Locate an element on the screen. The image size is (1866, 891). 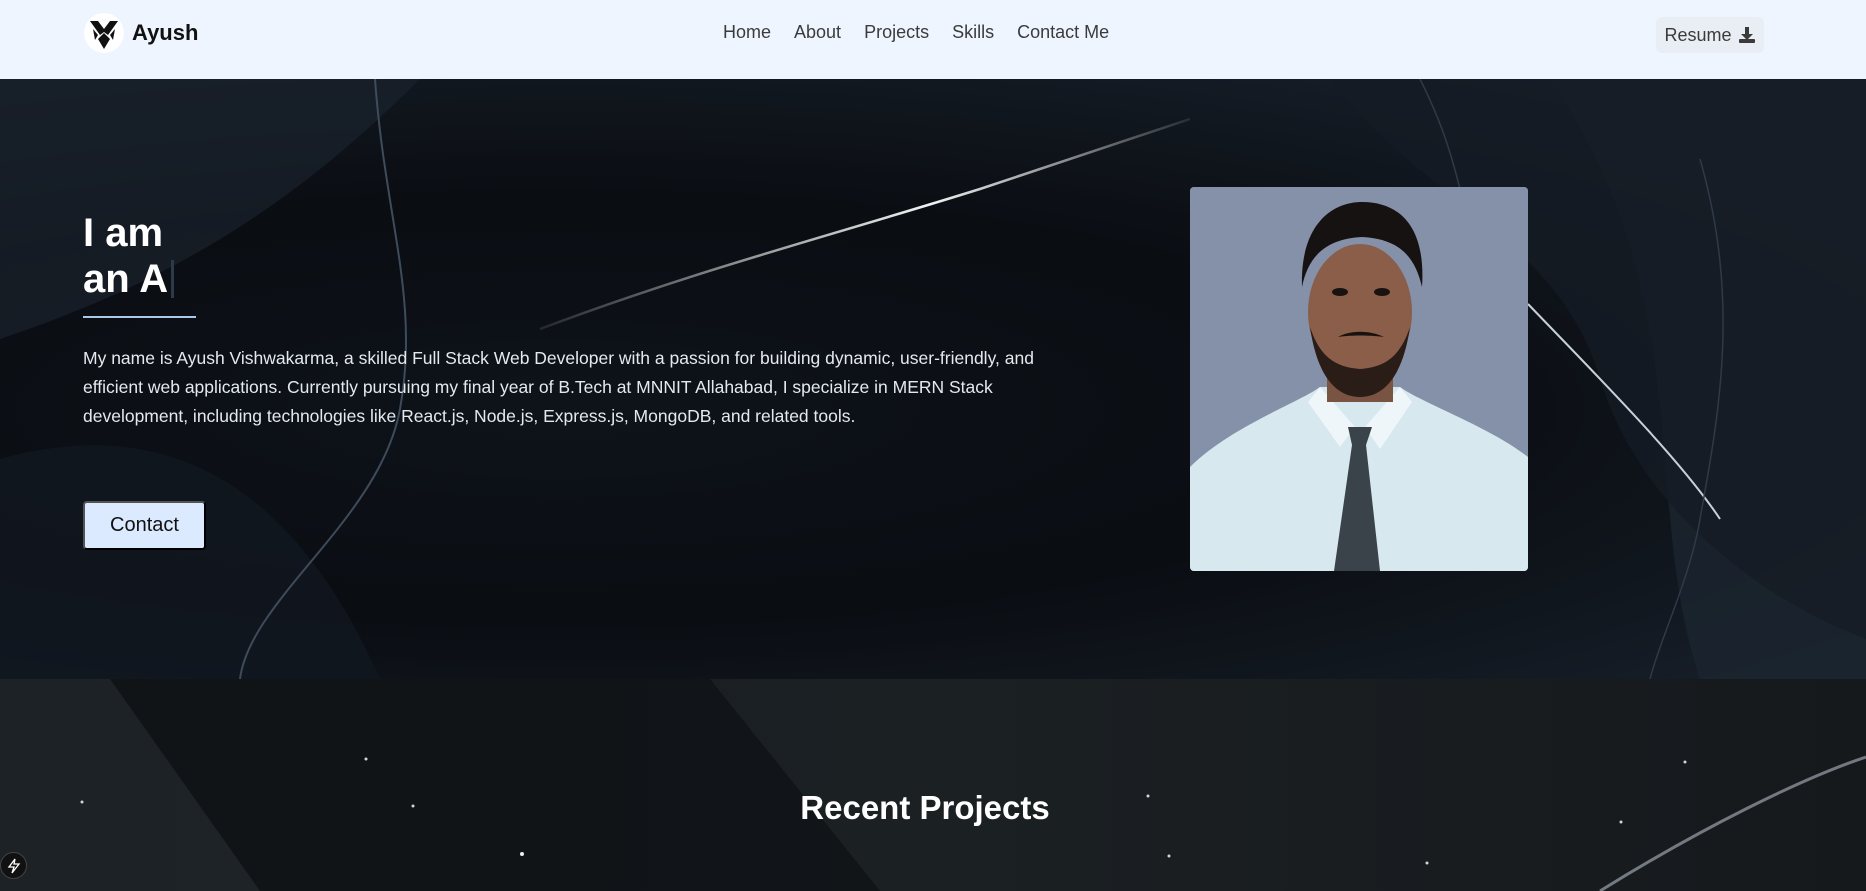
typed-text: an A is located at coordinates (126, 279).